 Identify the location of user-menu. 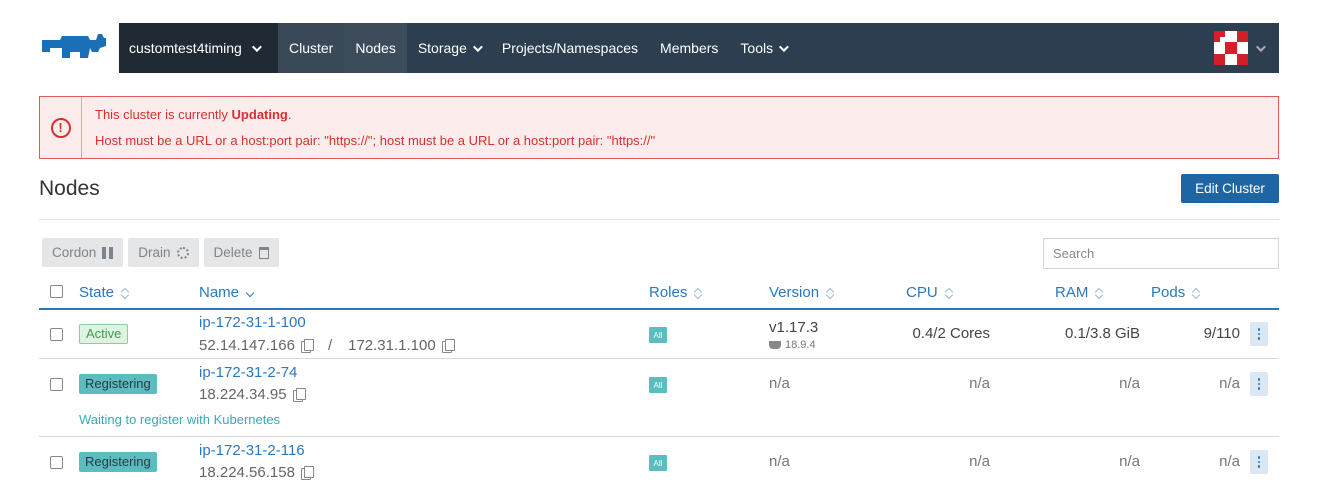
(1246, 48).